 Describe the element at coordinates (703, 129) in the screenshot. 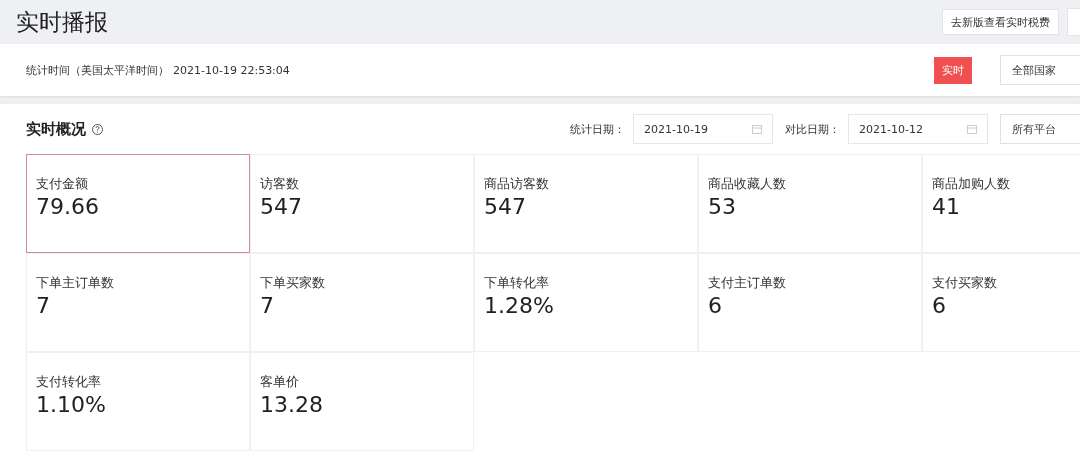

I see `date-field: 2021-10-19` at that location.